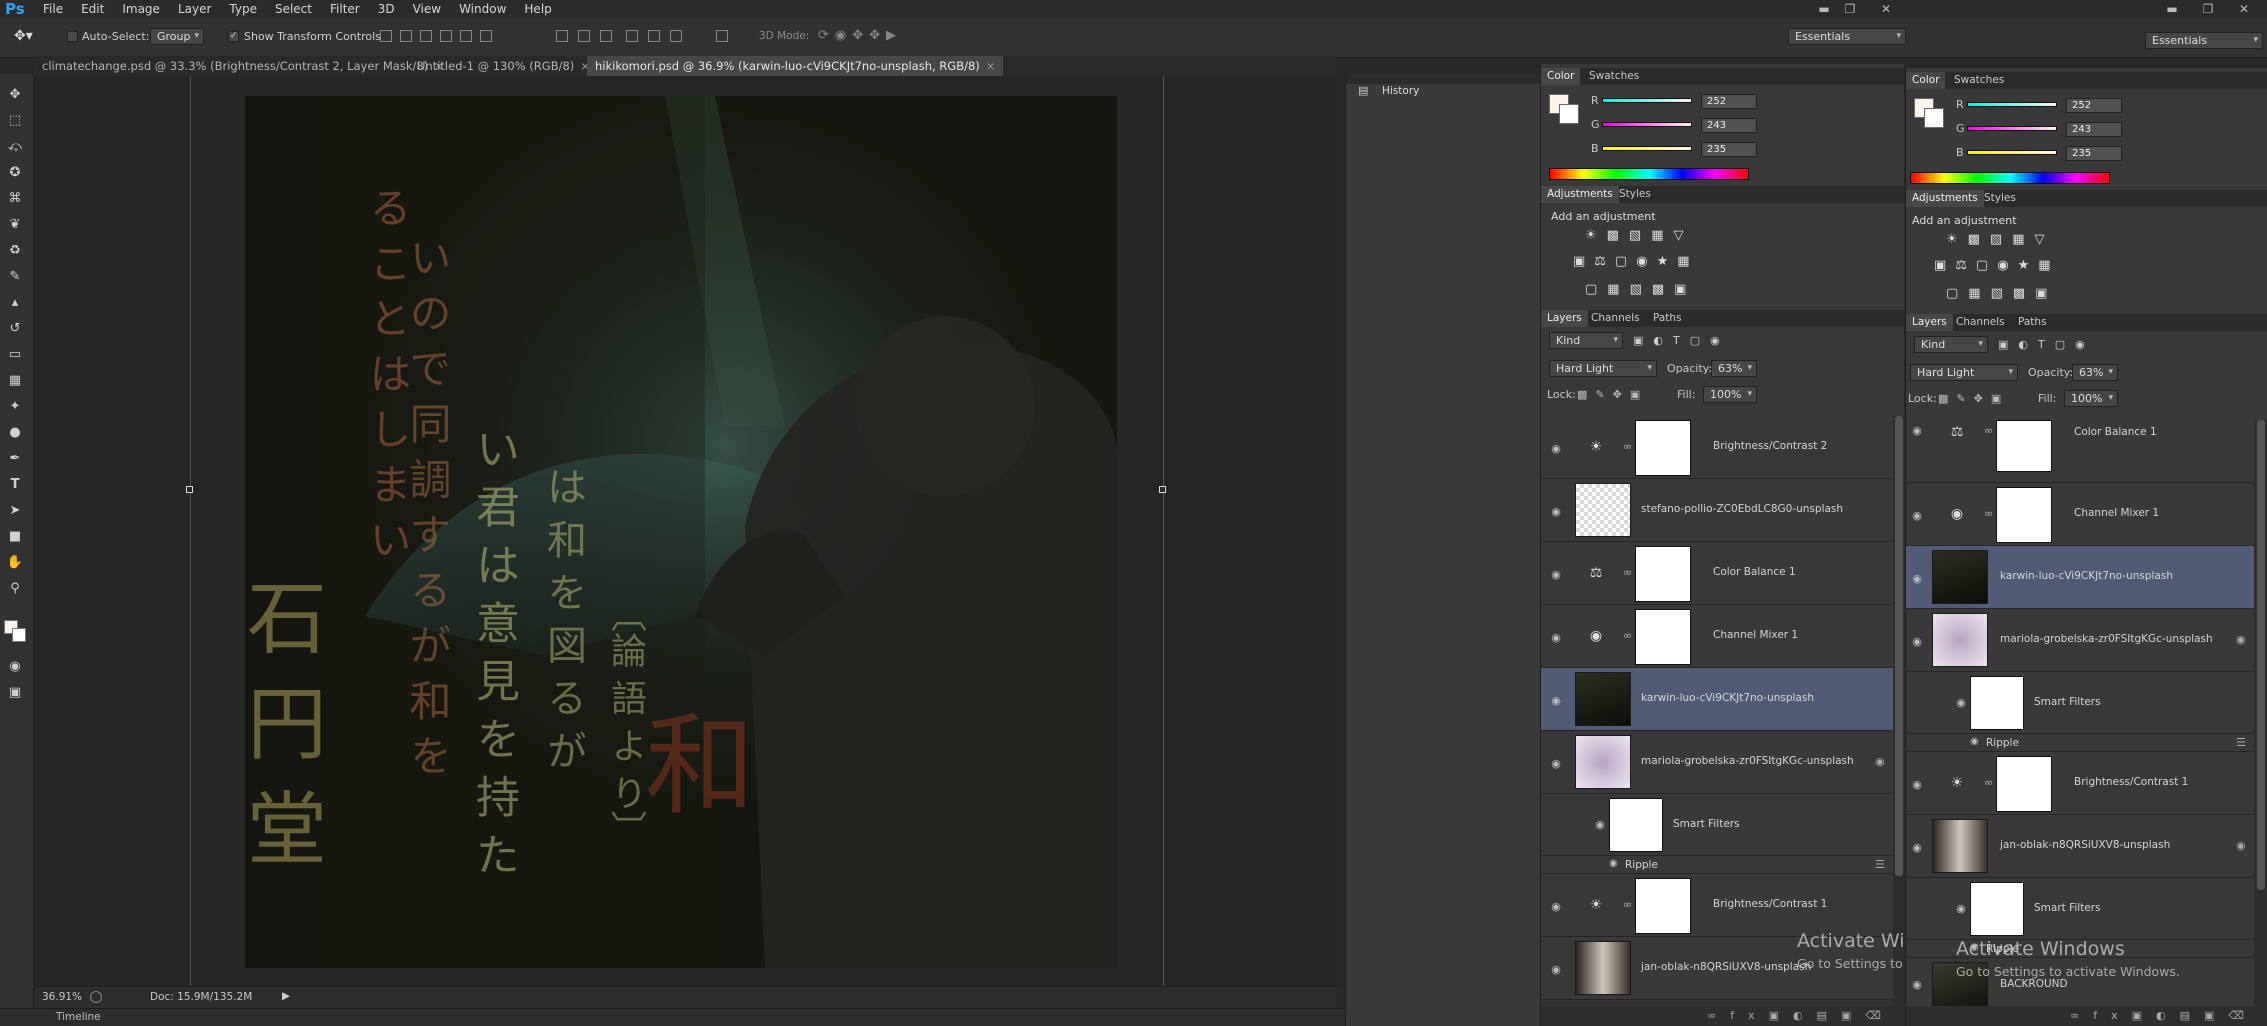  Describe the element at coordinates (15, 225) in the screenshot. I see `eyedropper-icon: ❦` at that location.